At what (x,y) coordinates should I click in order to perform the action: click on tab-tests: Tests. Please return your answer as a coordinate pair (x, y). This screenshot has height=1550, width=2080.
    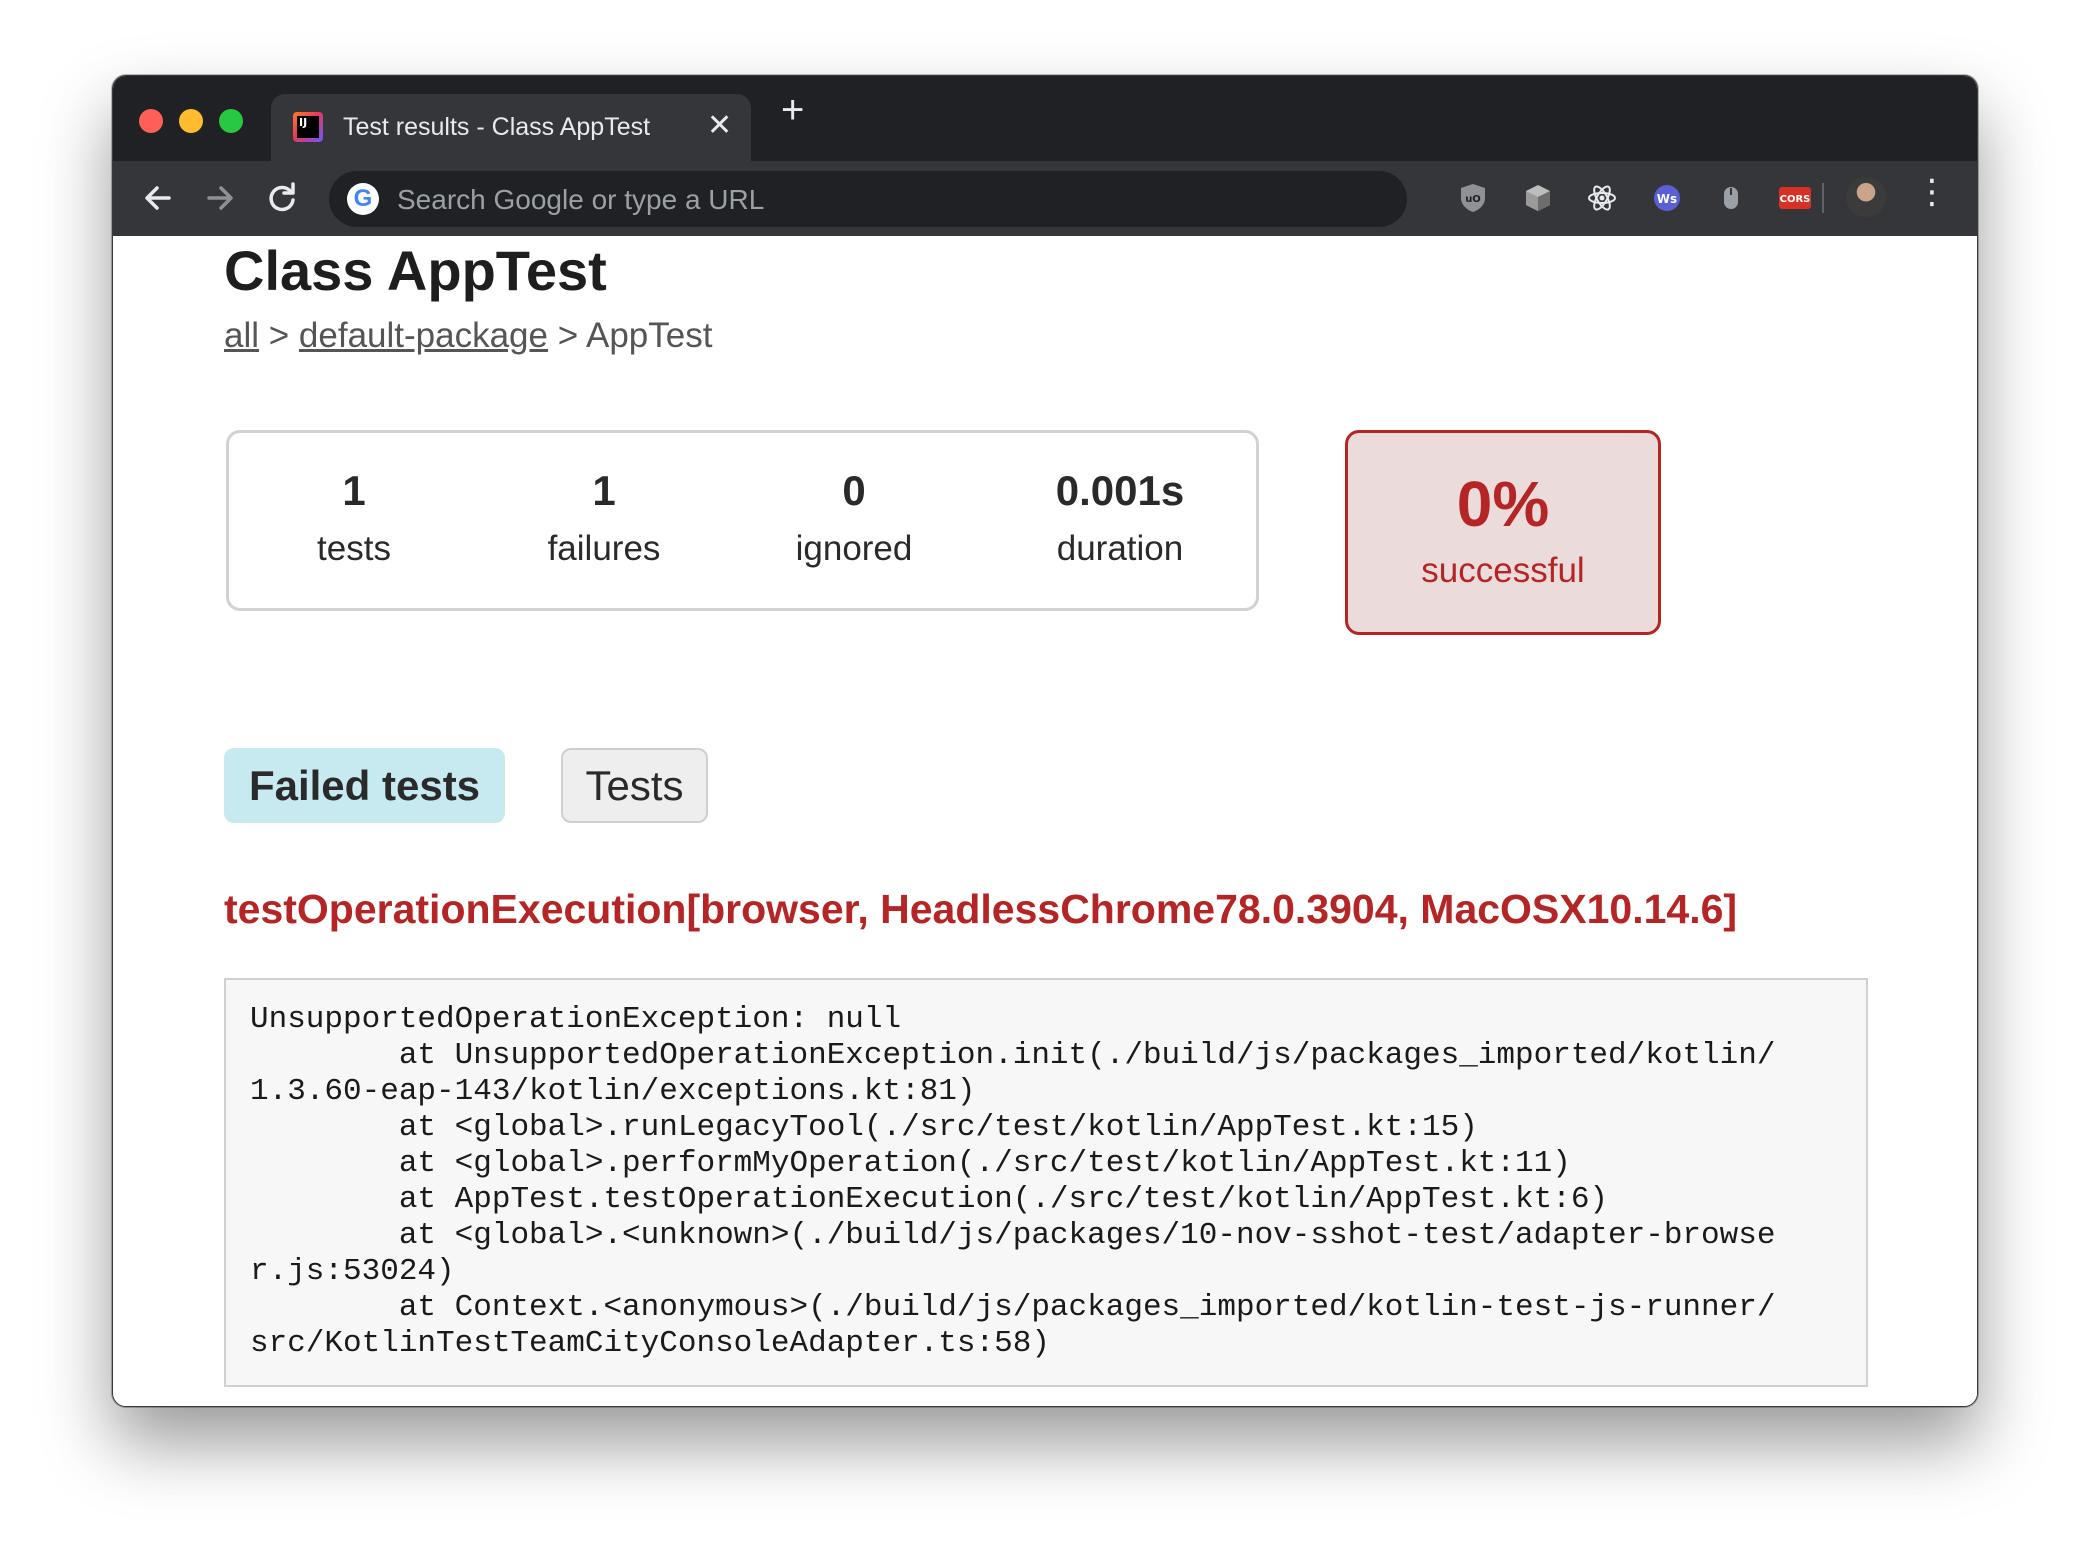
    Looking at the image, I should click on (634, 785).